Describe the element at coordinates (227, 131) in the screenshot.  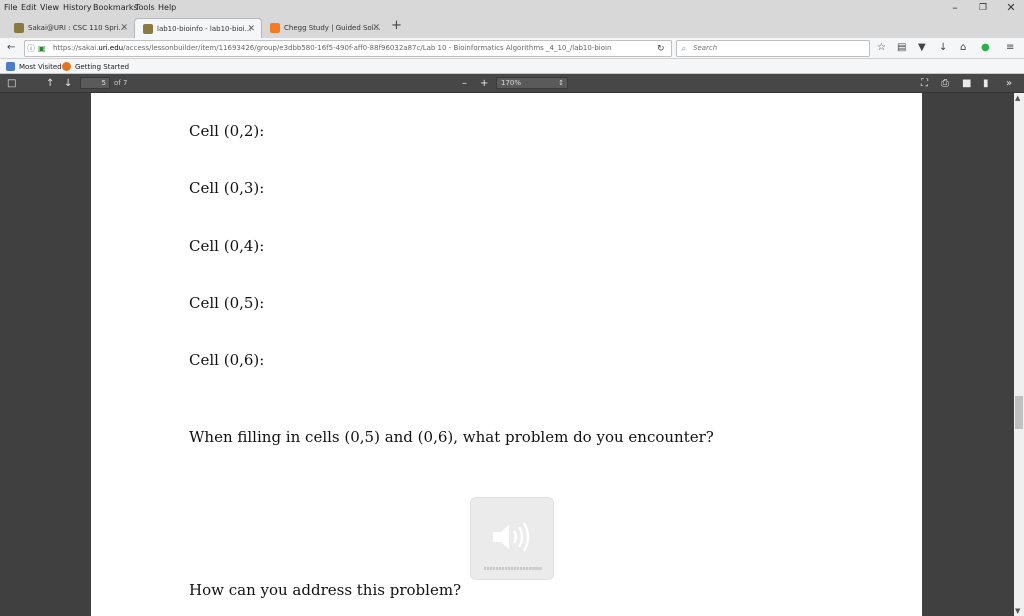
I see `cell-0-2-label: Cell (0,2):` at that location.